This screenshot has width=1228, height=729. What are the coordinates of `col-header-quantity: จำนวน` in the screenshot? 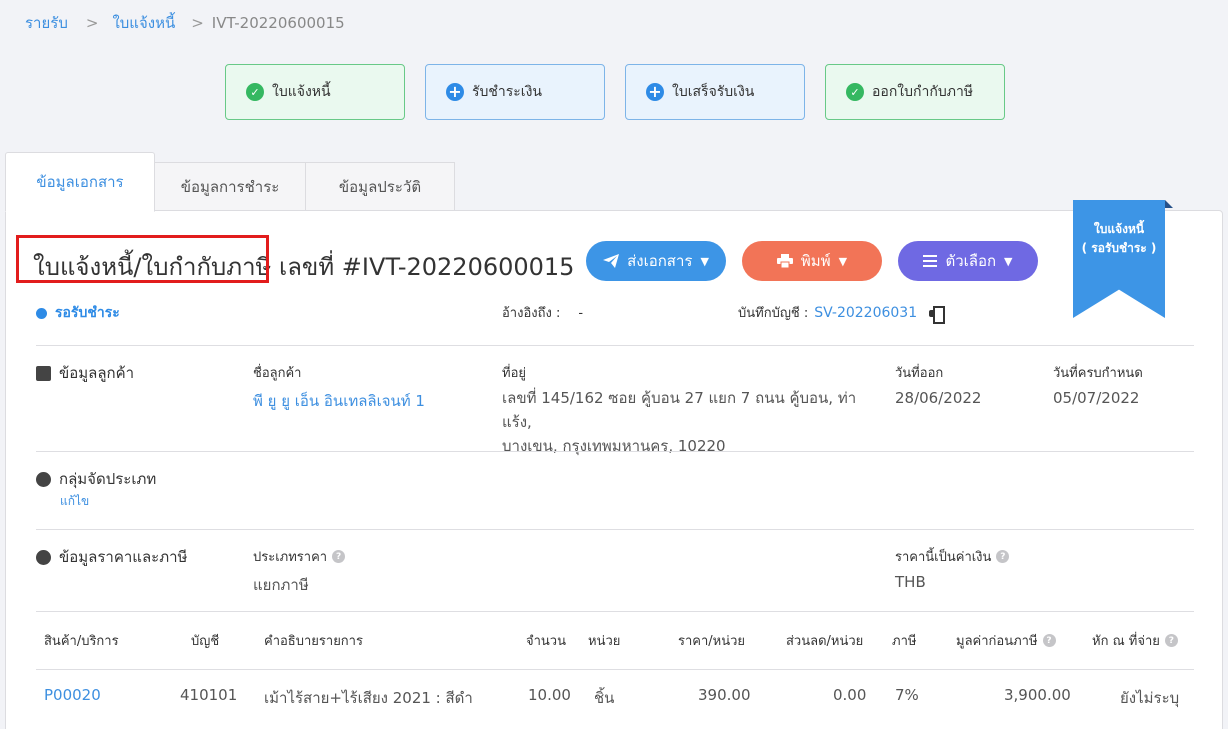 It's located at (546, 641).